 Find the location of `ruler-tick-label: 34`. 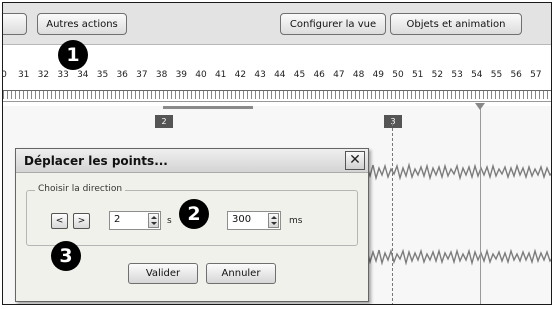

ruler-tick-label: 34 is located at coordinates (83, 75).